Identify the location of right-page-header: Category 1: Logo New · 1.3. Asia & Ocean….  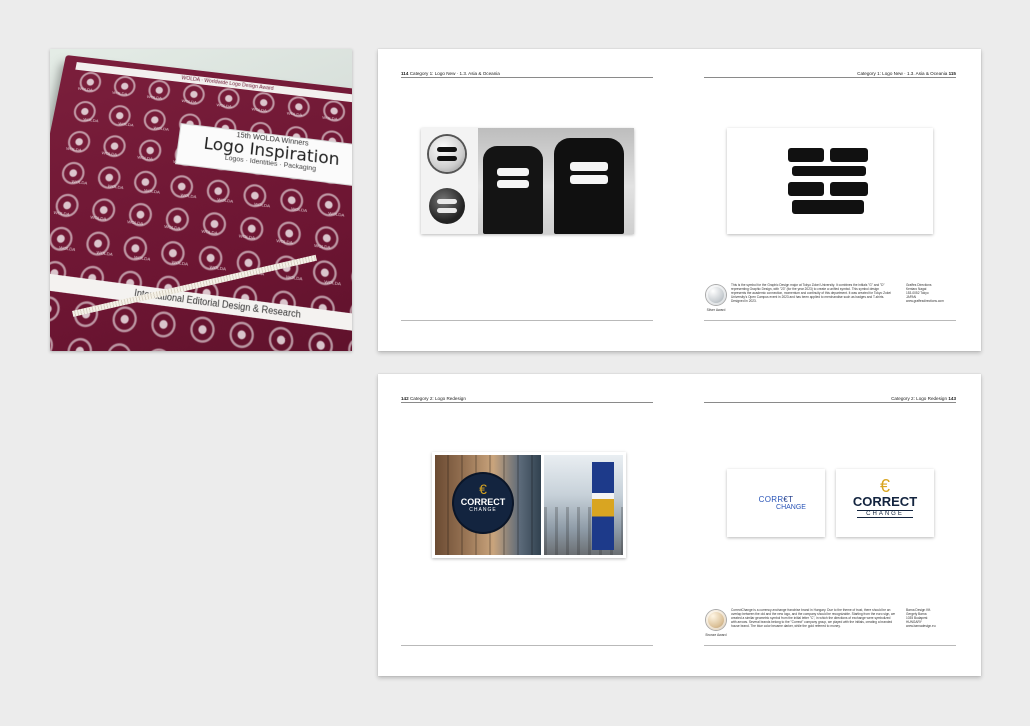
(830, 73).